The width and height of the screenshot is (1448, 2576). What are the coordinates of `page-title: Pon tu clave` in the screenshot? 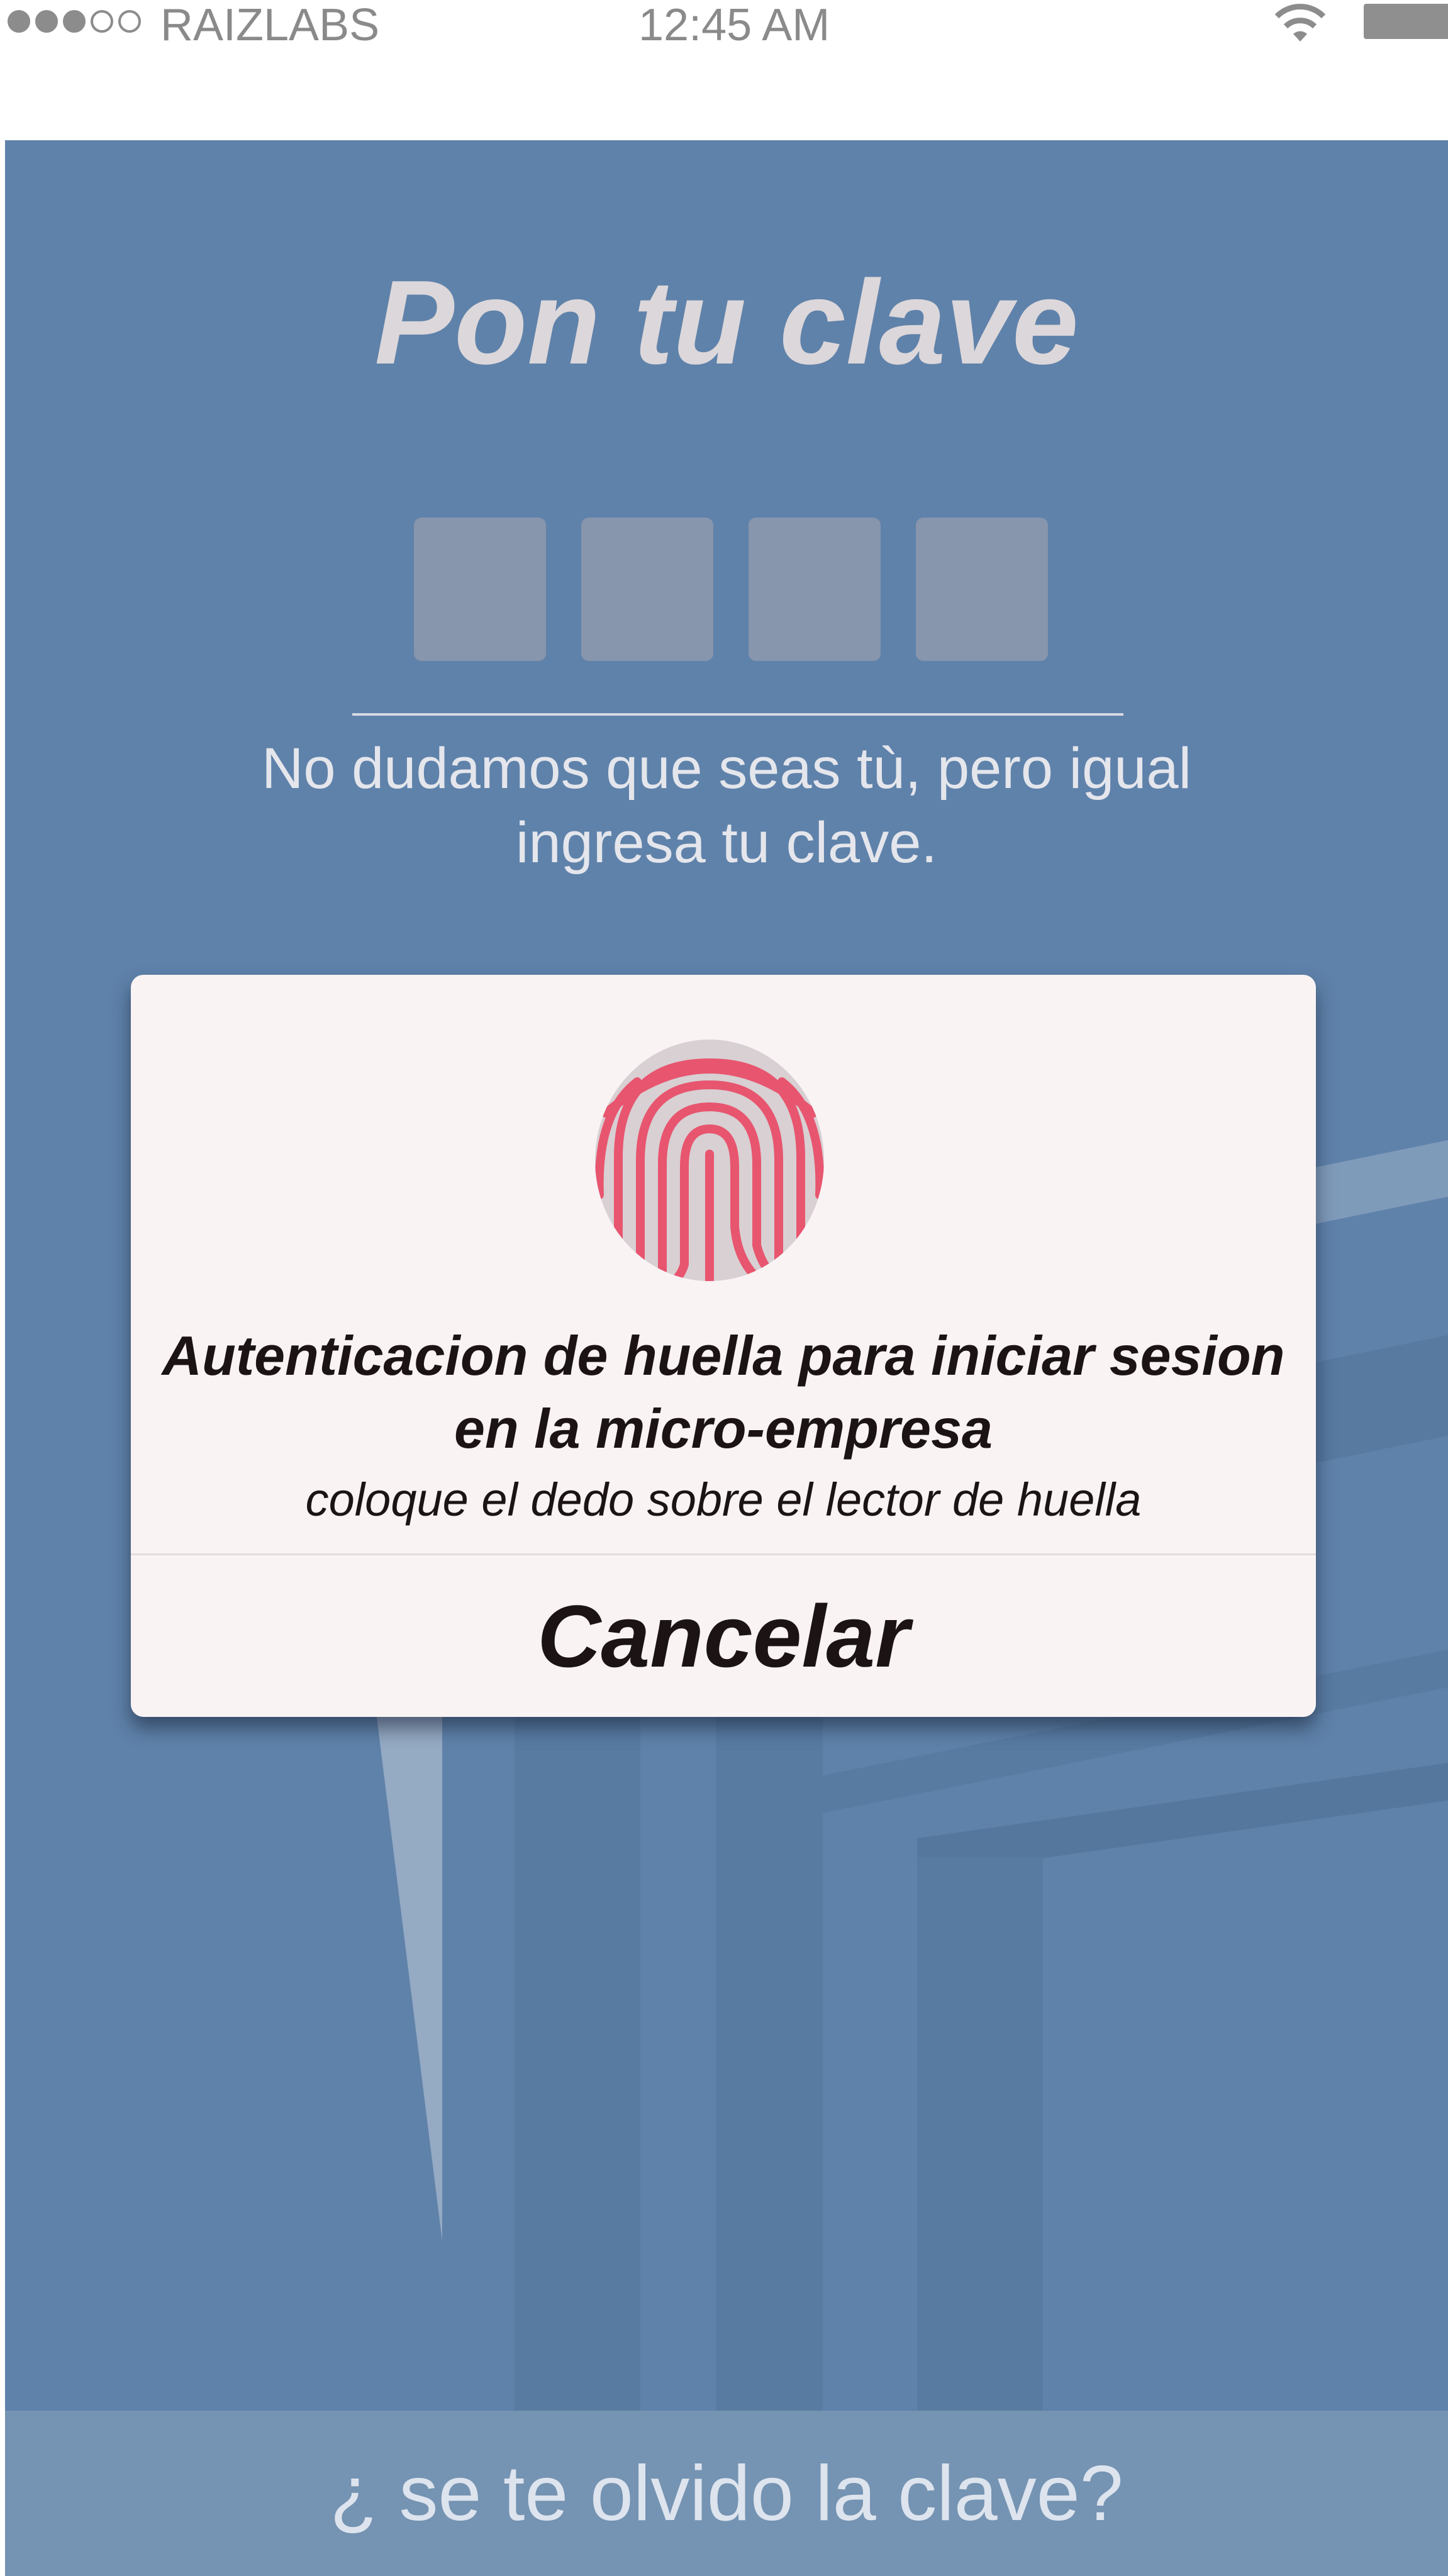 It's located at (726, 322).